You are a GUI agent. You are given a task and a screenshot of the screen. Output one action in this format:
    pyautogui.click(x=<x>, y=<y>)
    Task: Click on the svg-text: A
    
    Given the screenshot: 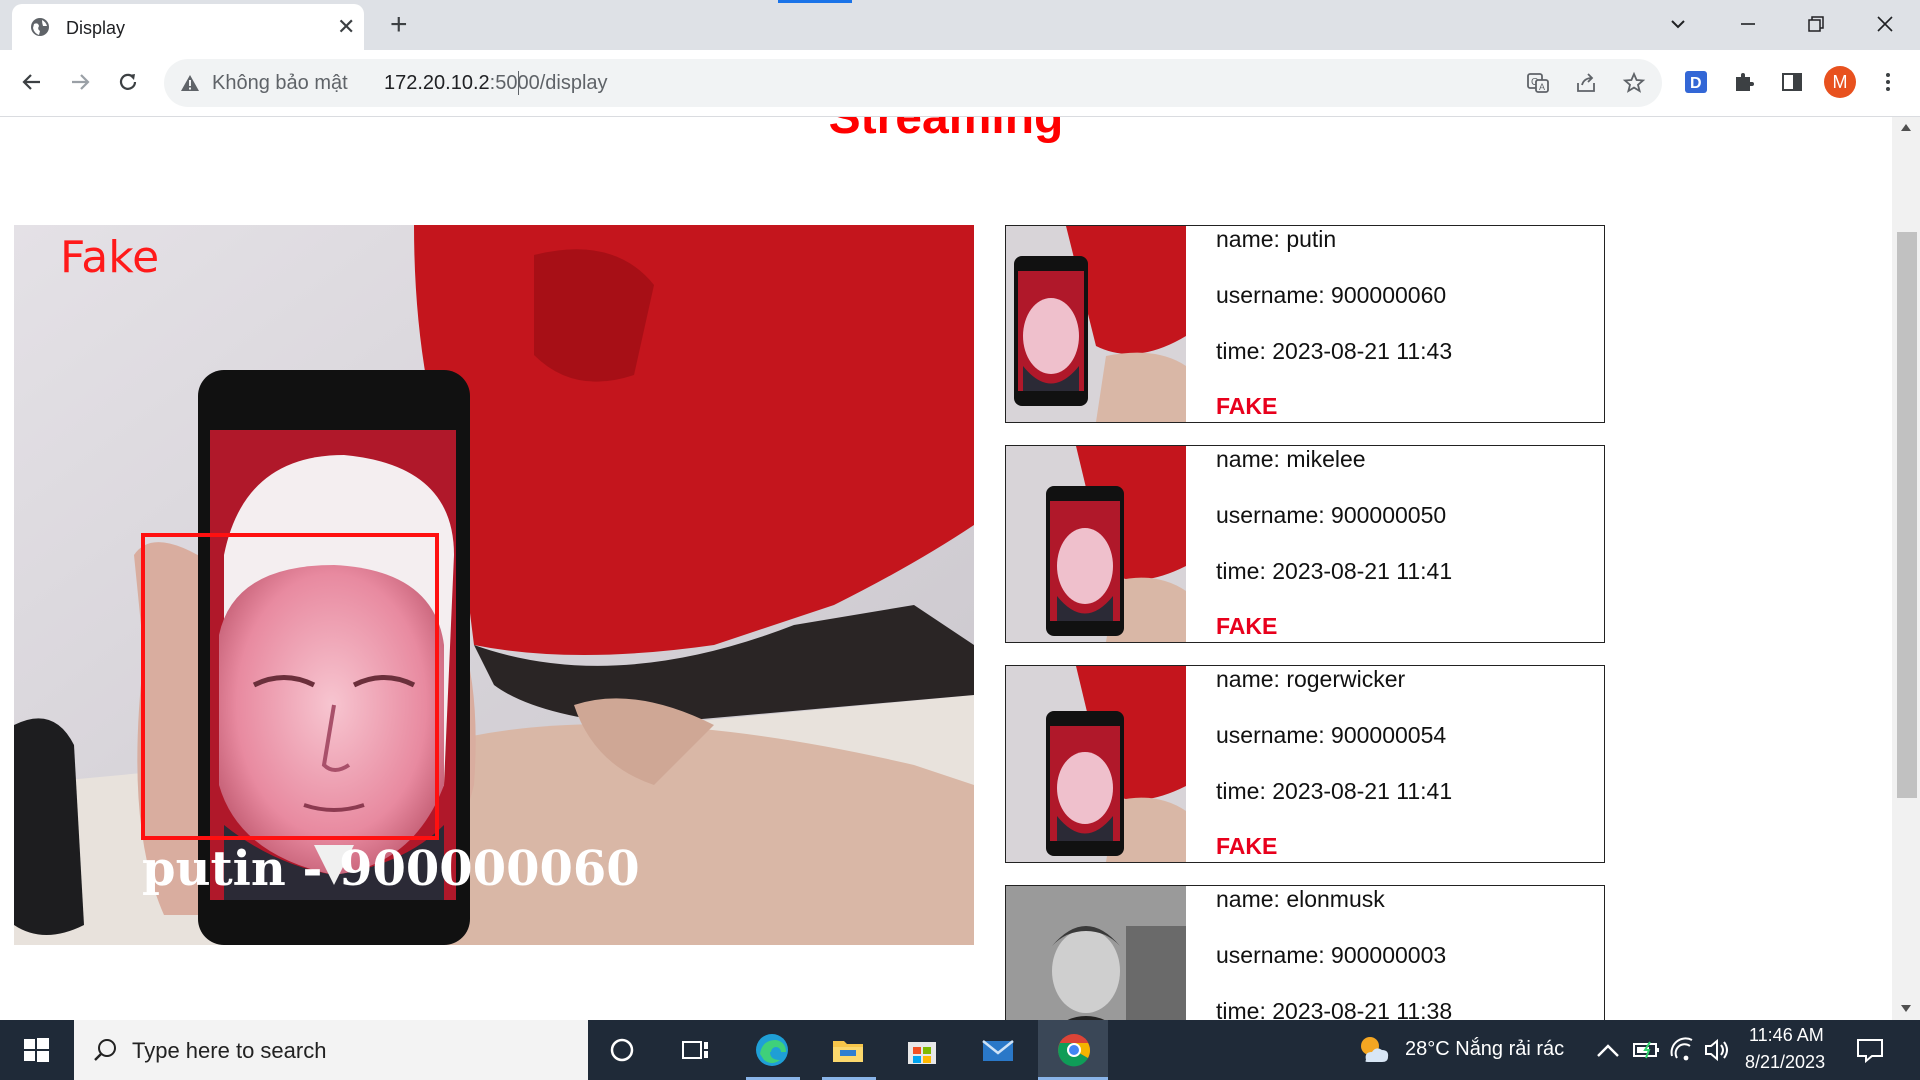 What is the action you would take?
    pyautogui.click(x=1542, y=87)
    